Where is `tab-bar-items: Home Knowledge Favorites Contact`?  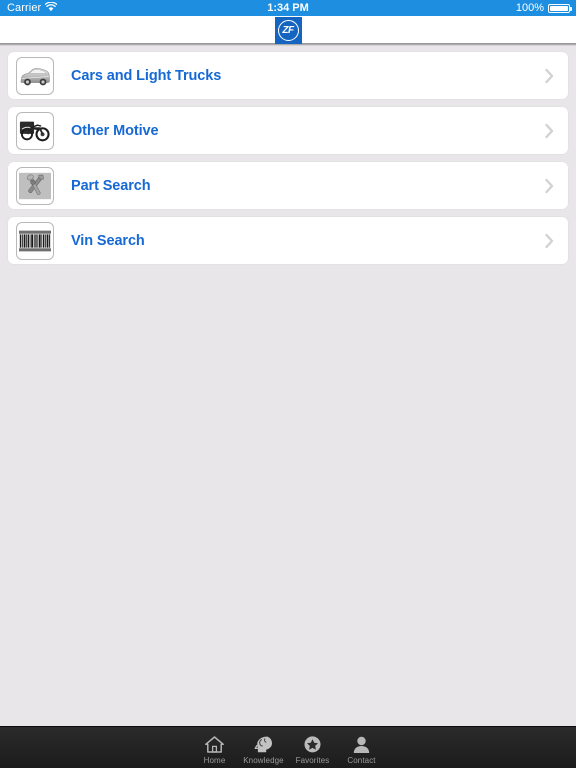
tab-bar-items: Home Knowledge Favorites Contact is located at coordinates (288, 748).